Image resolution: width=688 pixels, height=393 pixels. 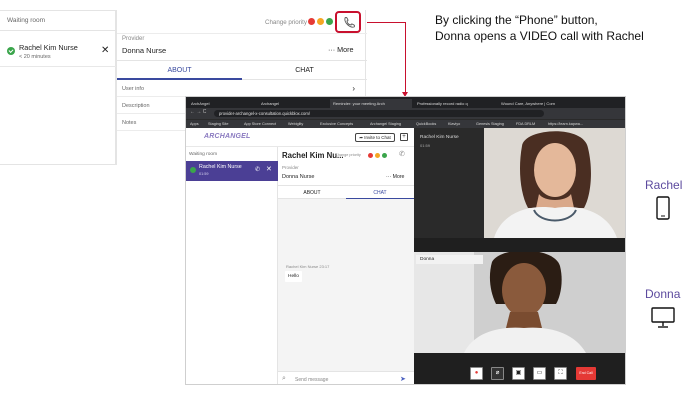 I want to click on end-call-button: End Call, so click(x=586, y=373).